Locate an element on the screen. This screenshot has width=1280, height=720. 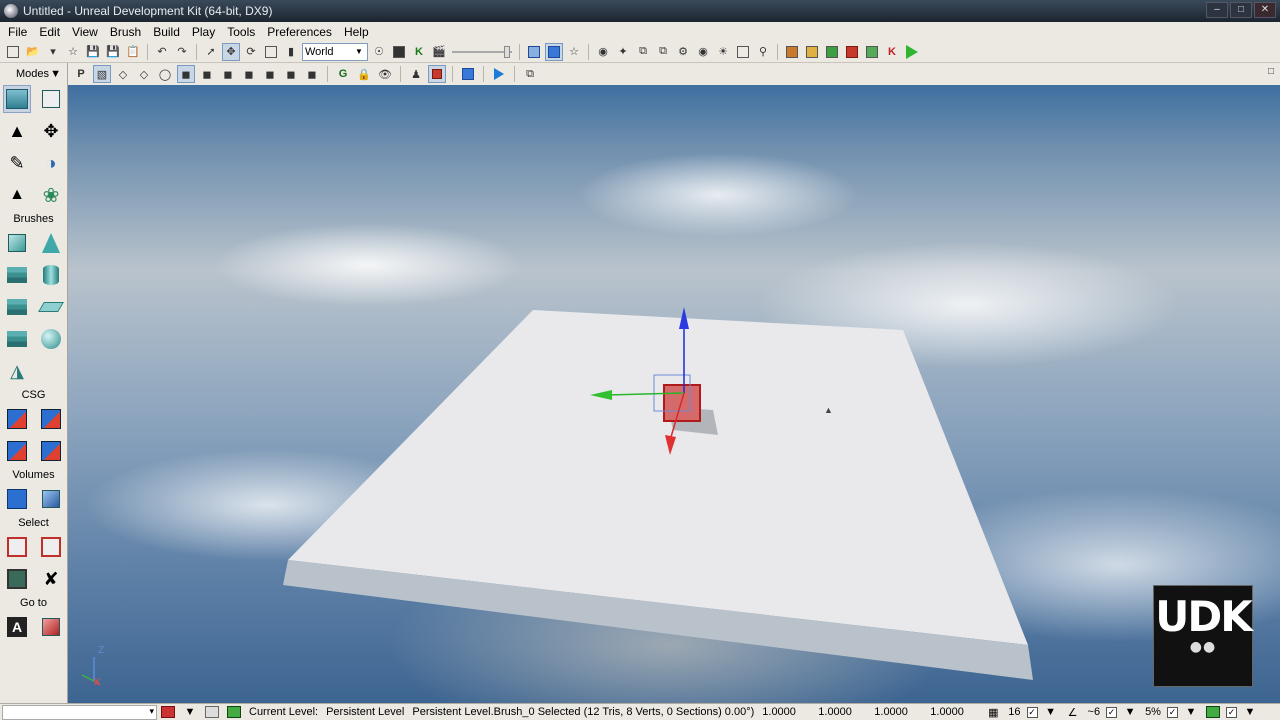
autosave-checkbox: ✓ is located at coordinates (1231, 712).